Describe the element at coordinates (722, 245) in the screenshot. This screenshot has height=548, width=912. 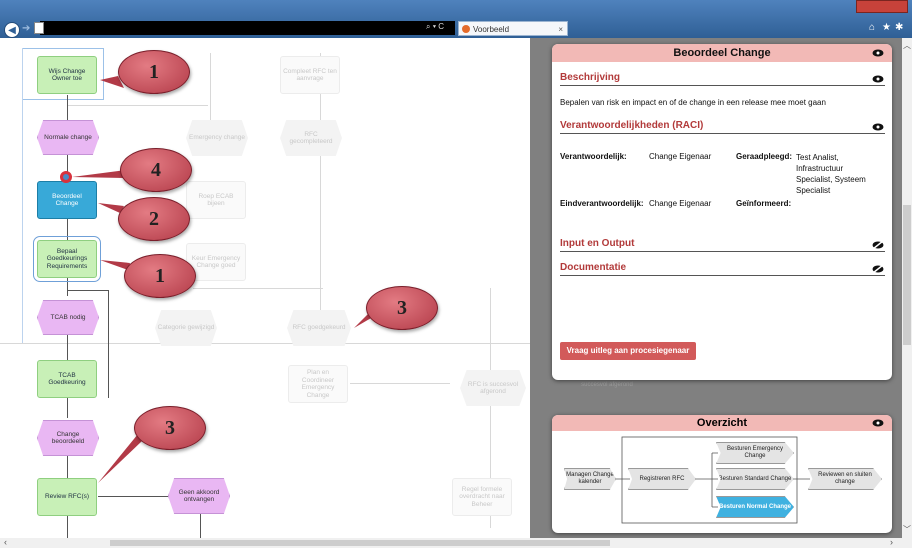
I see `section-input-output-heading: Input en Output` at that location.